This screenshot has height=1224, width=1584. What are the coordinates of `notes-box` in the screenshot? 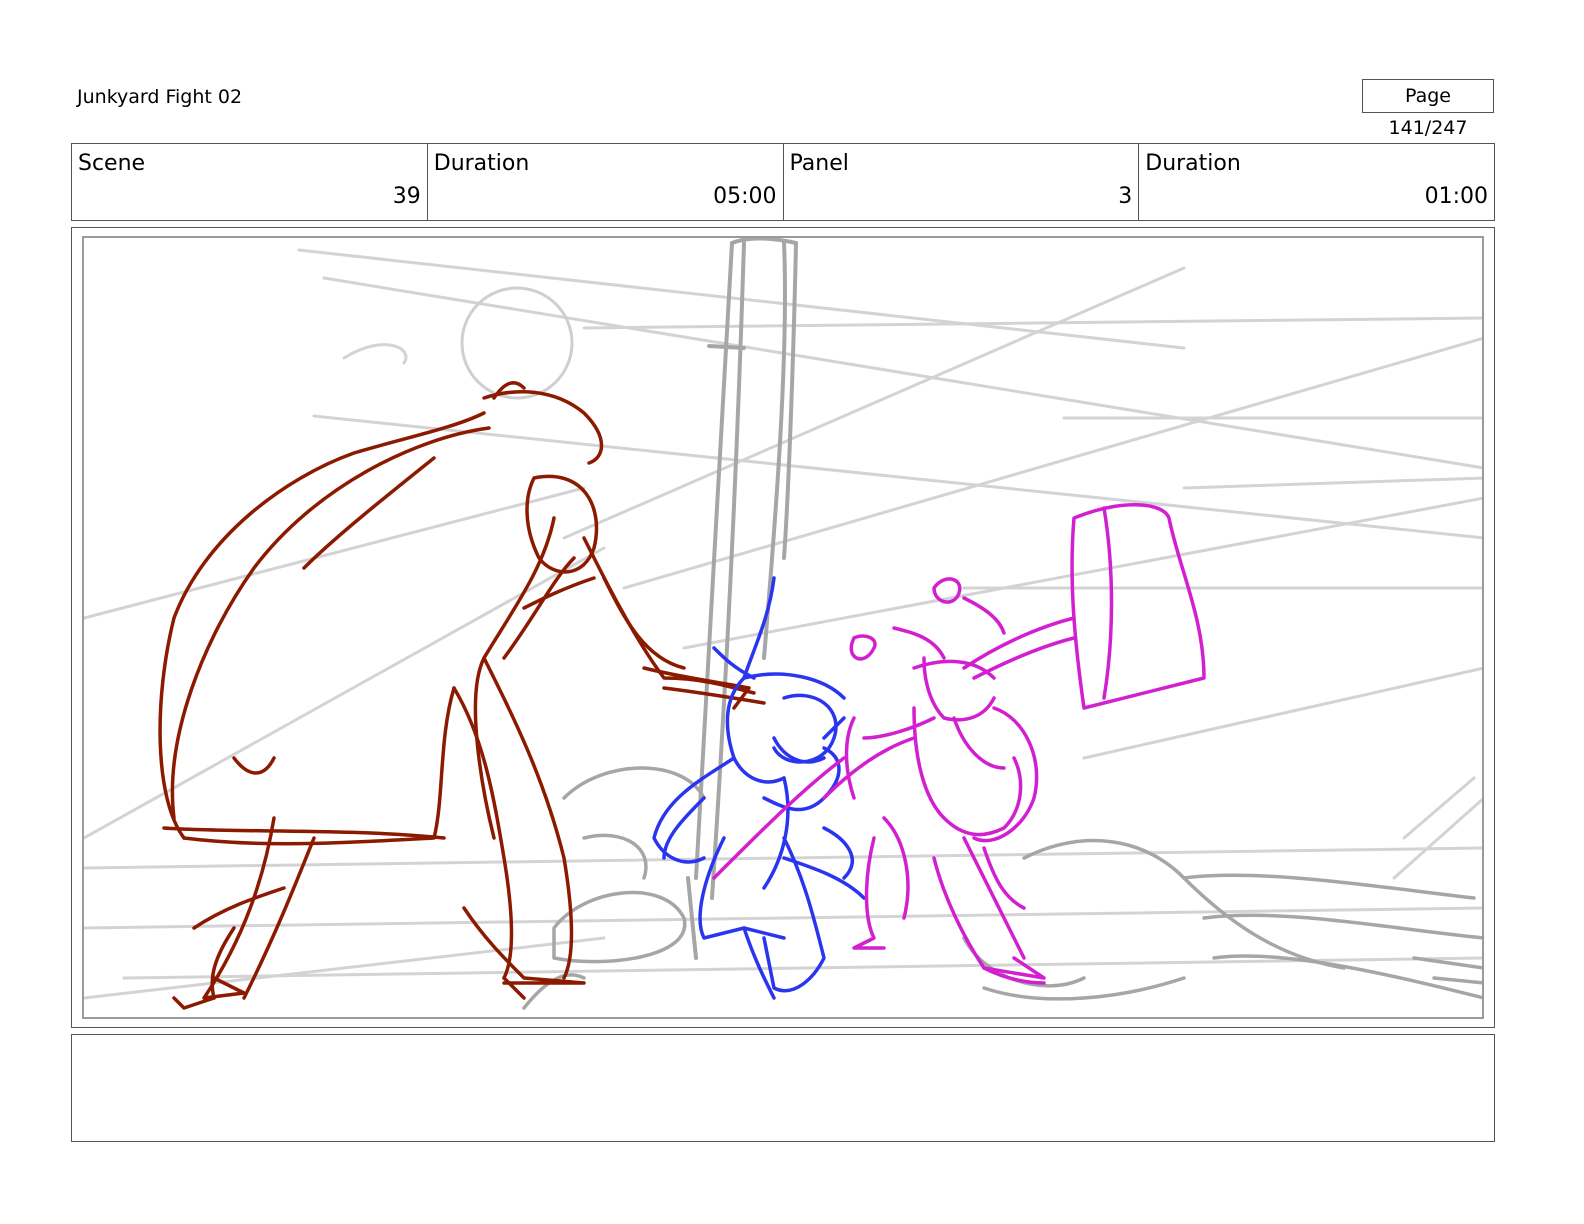 It's located at (783, 1088).